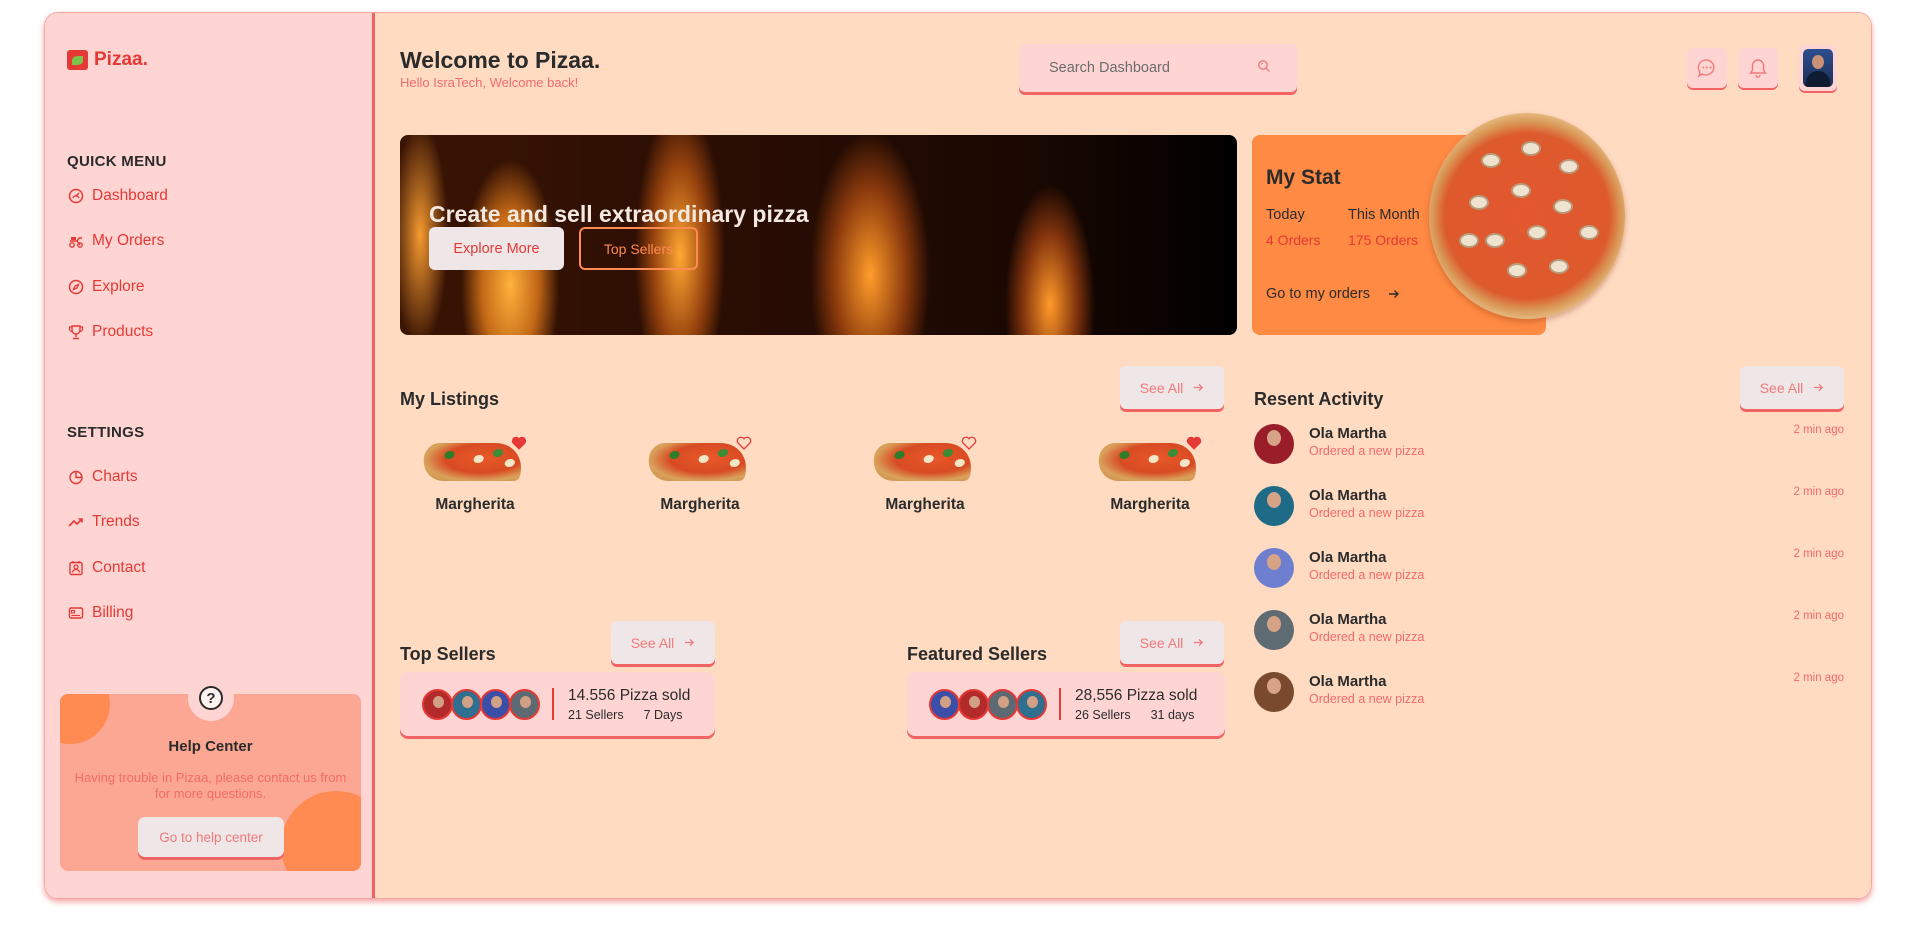  What do you see at coordinates (106, 432) in the screenshot?
I see `settings-title: SETTINGS` at bounding box center [106, 432].